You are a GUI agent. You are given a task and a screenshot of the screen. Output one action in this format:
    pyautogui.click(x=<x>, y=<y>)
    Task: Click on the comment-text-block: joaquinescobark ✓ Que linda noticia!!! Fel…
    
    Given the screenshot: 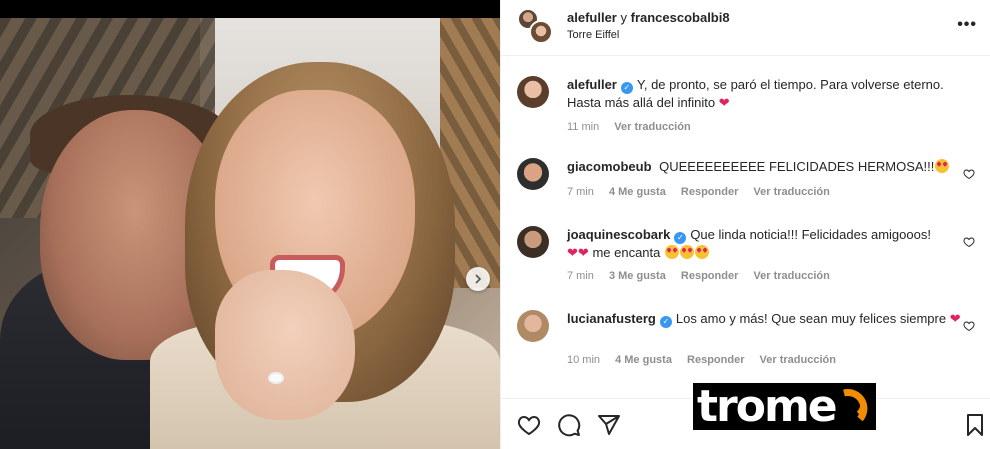 What is the action you would take?
    pyautogui.click(x=764, y=243)
    